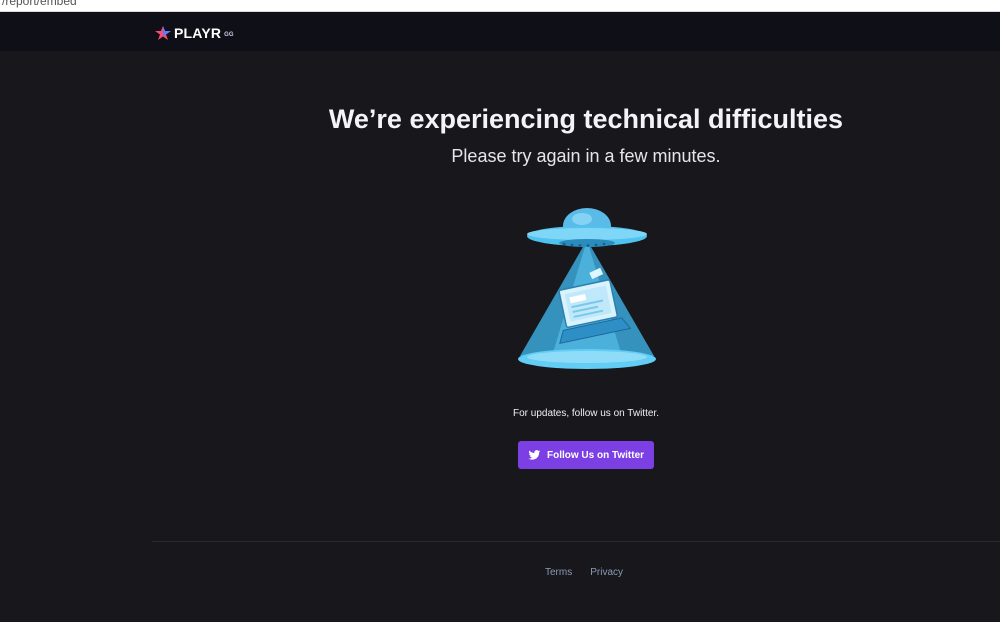 This screenshot has height=622, width=1000. What do you see at coordinates (576, 541) in the screenshot?
I see `footer-divider` at bounding box center [576, 541].